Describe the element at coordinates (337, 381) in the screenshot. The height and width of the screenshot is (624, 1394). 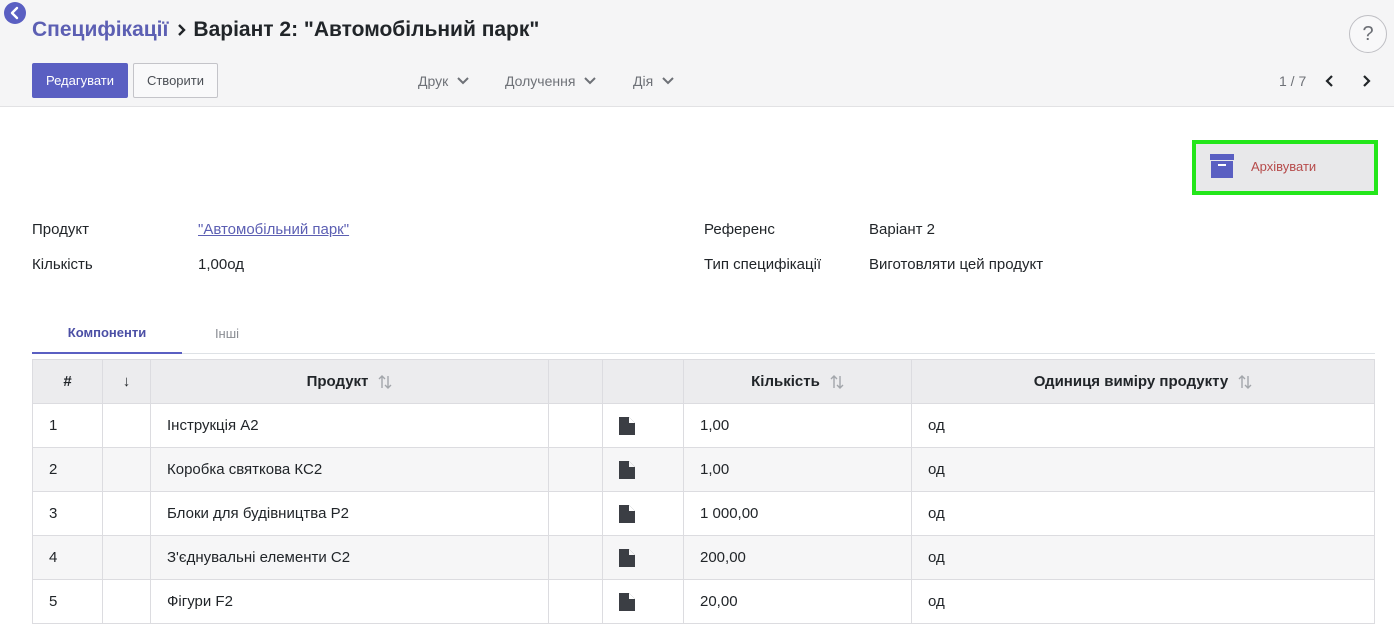
I see `column-header-product-label: Продукт` at that location.